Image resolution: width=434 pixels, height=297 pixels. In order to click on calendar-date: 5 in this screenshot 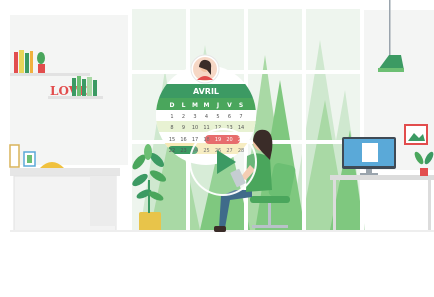, I will do `click(217, 117)`.